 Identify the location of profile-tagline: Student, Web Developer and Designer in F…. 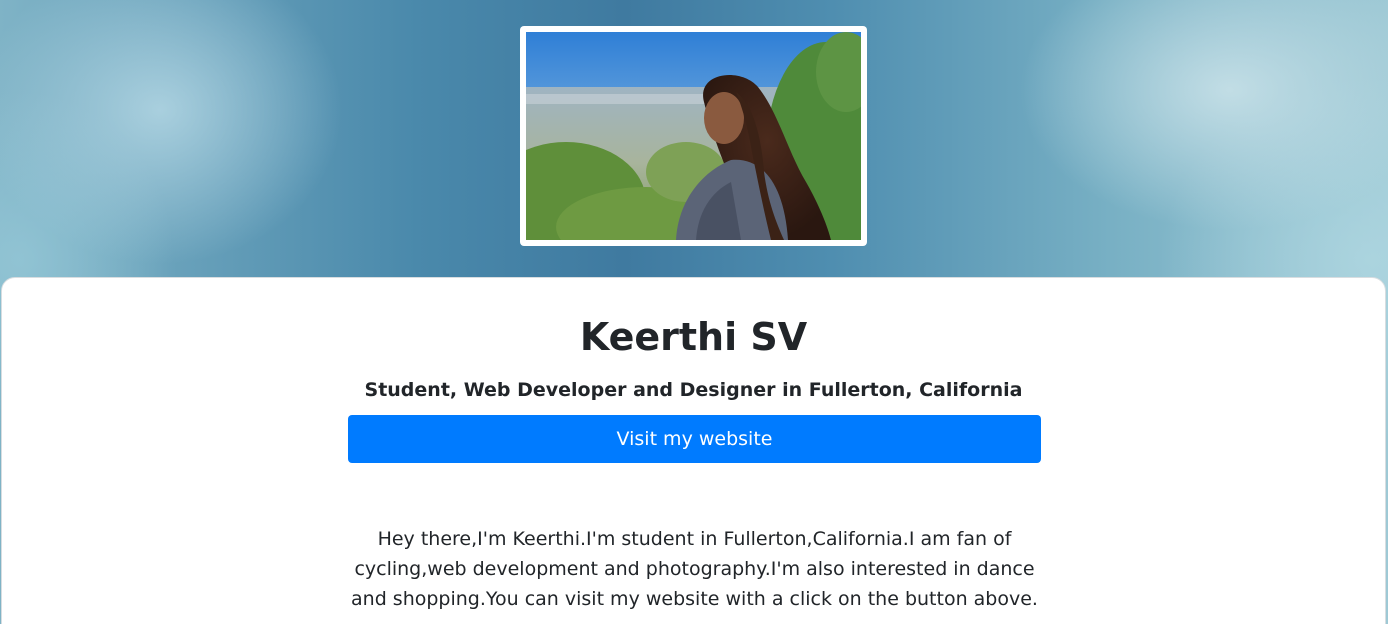
(693, 390).